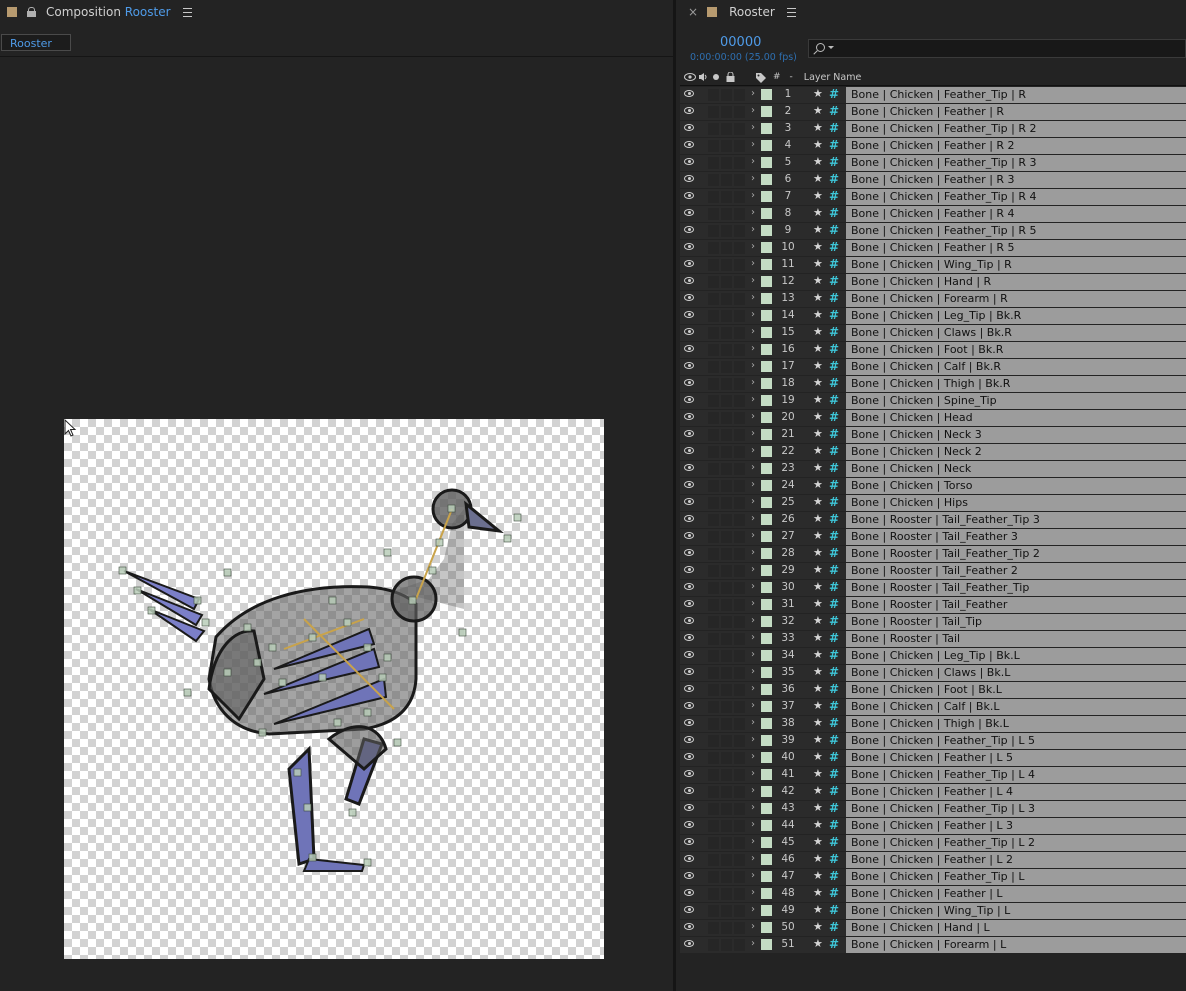 This screenshot has height=991, width=1186. I want to click on layer-name: Bone | Chicken | Feather | R 4, so click(1016, 214).